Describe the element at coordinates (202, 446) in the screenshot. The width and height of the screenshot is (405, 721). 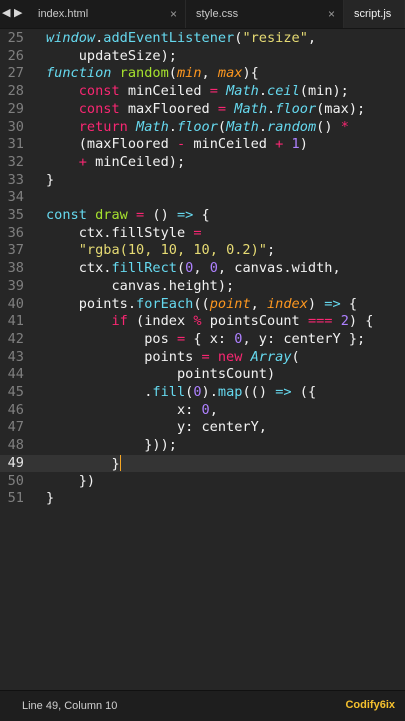
I see `code-line: 48 }));` at that location.